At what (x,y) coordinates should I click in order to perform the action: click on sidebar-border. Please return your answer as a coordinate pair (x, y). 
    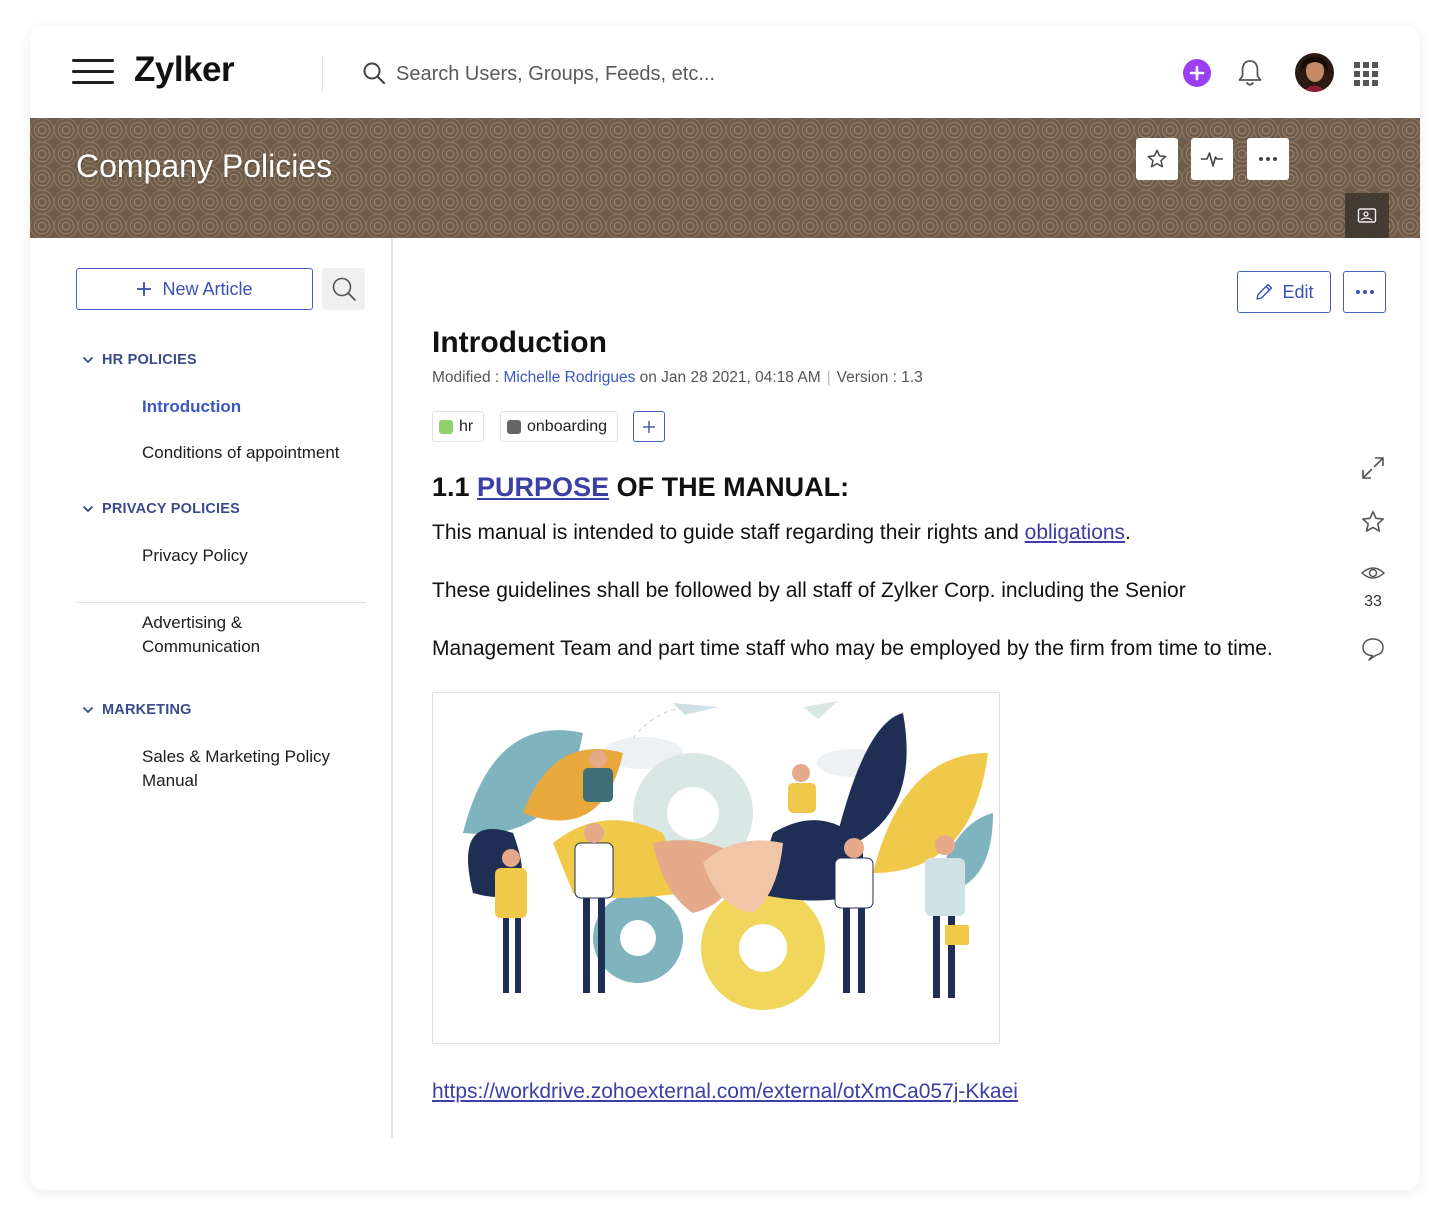
    Looking at the image, I should click on (392, 688).